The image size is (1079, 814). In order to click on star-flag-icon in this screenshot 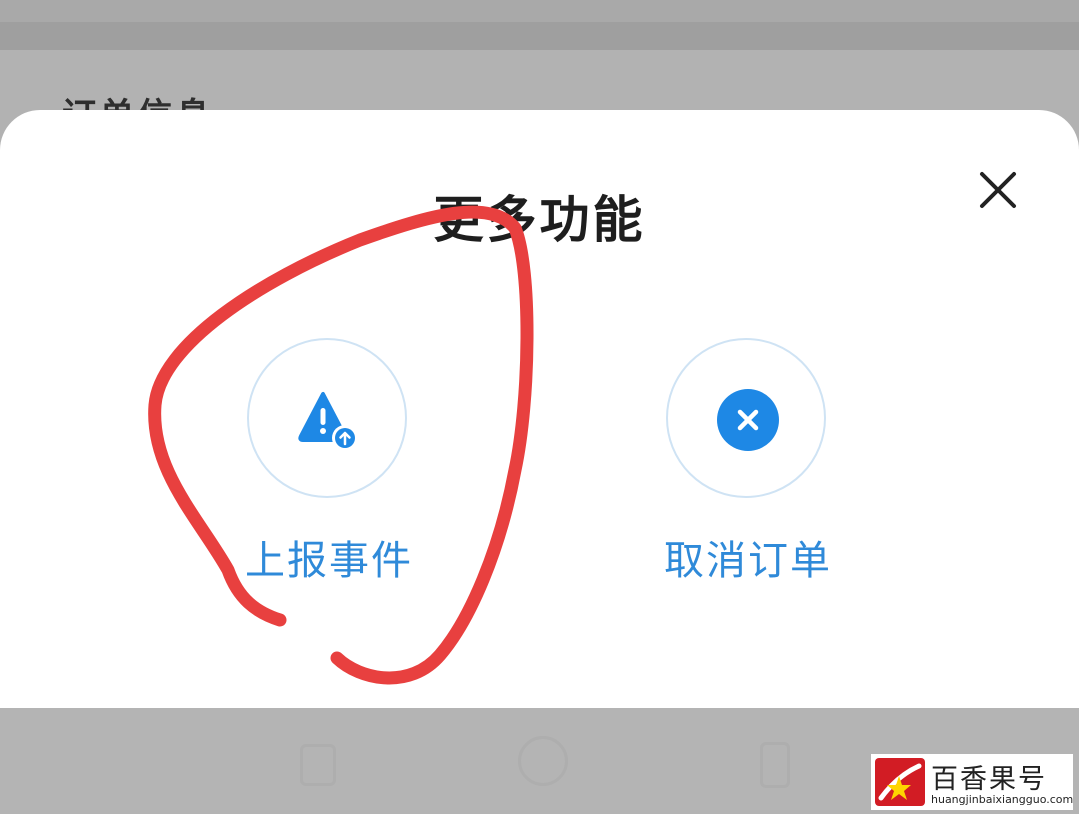, I will do `click(900, 782)`.